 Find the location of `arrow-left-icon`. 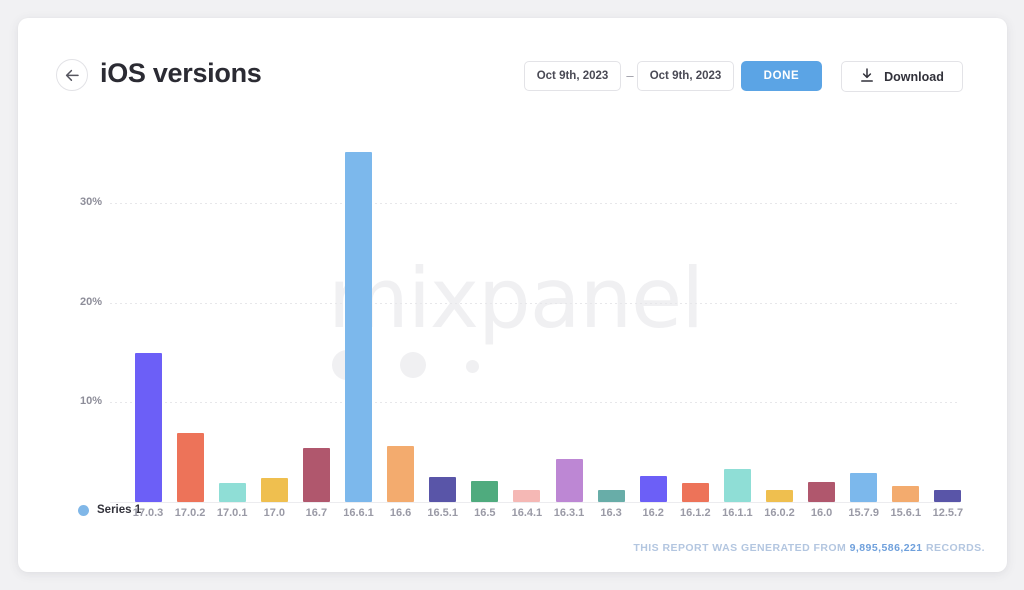

arrow-left-icon is located at coordinates (72, 75).